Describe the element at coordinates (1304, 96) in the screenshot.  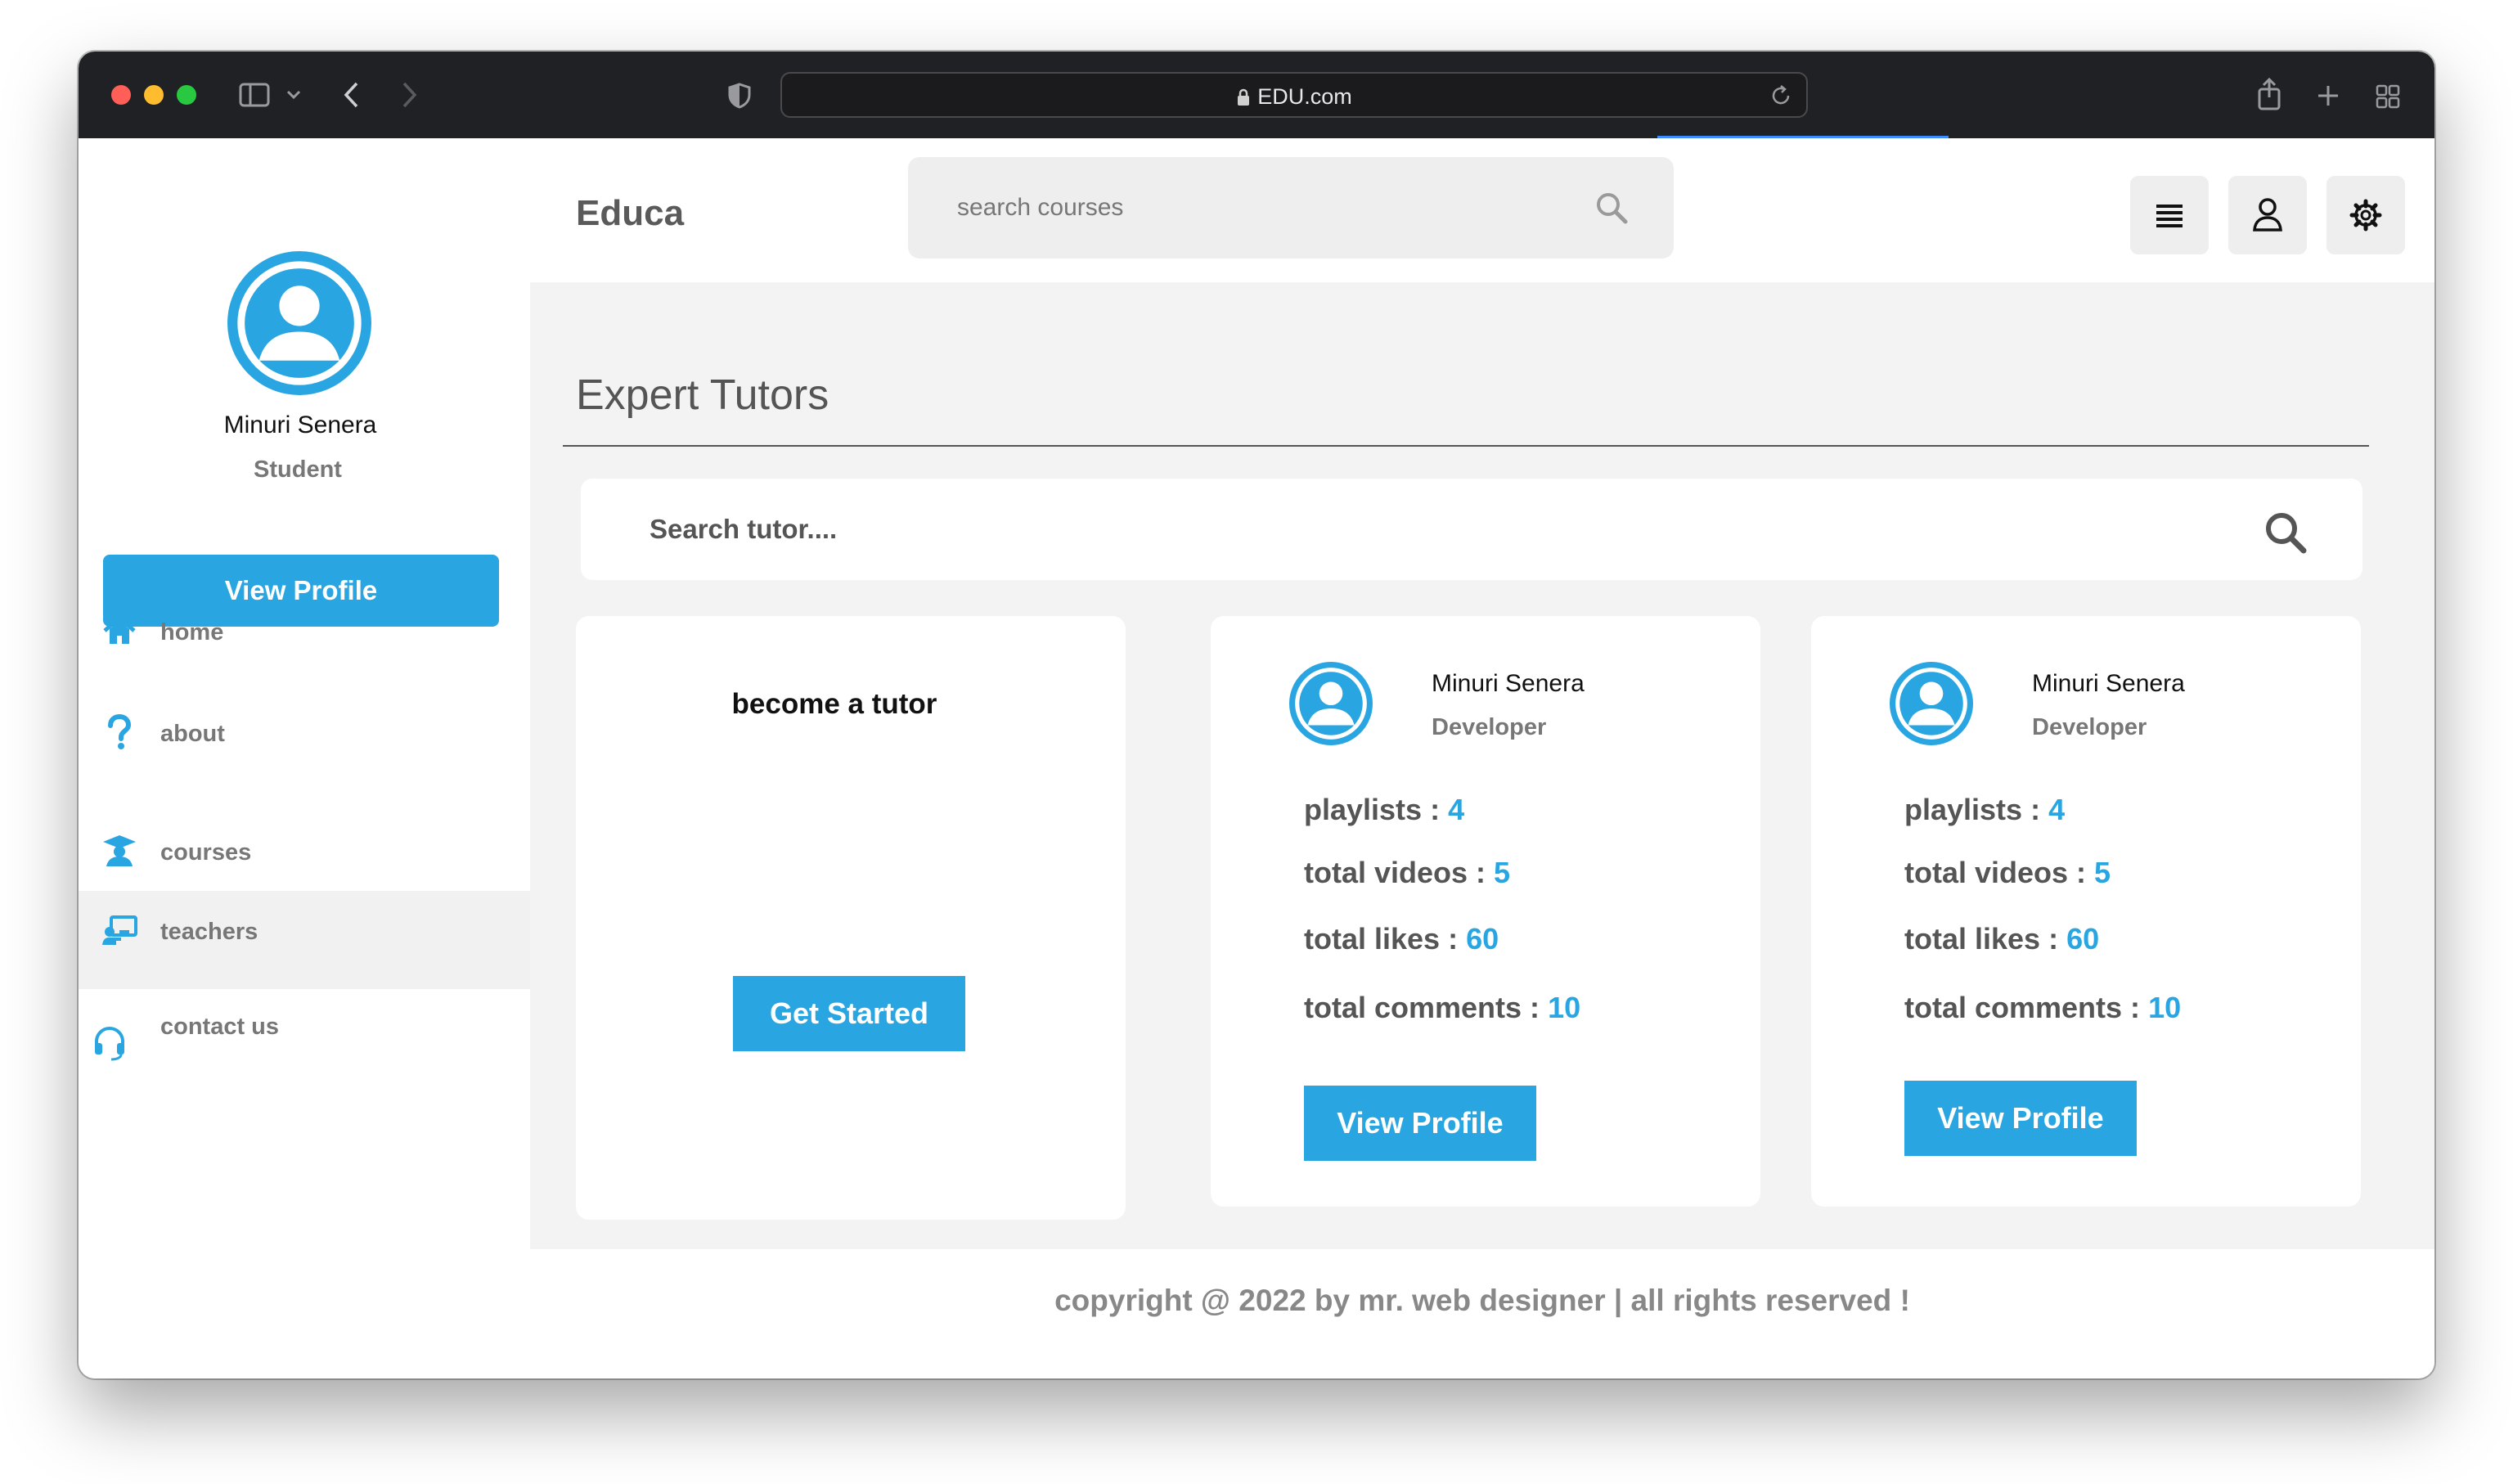
I see `url-label: EDU.com` at that location.